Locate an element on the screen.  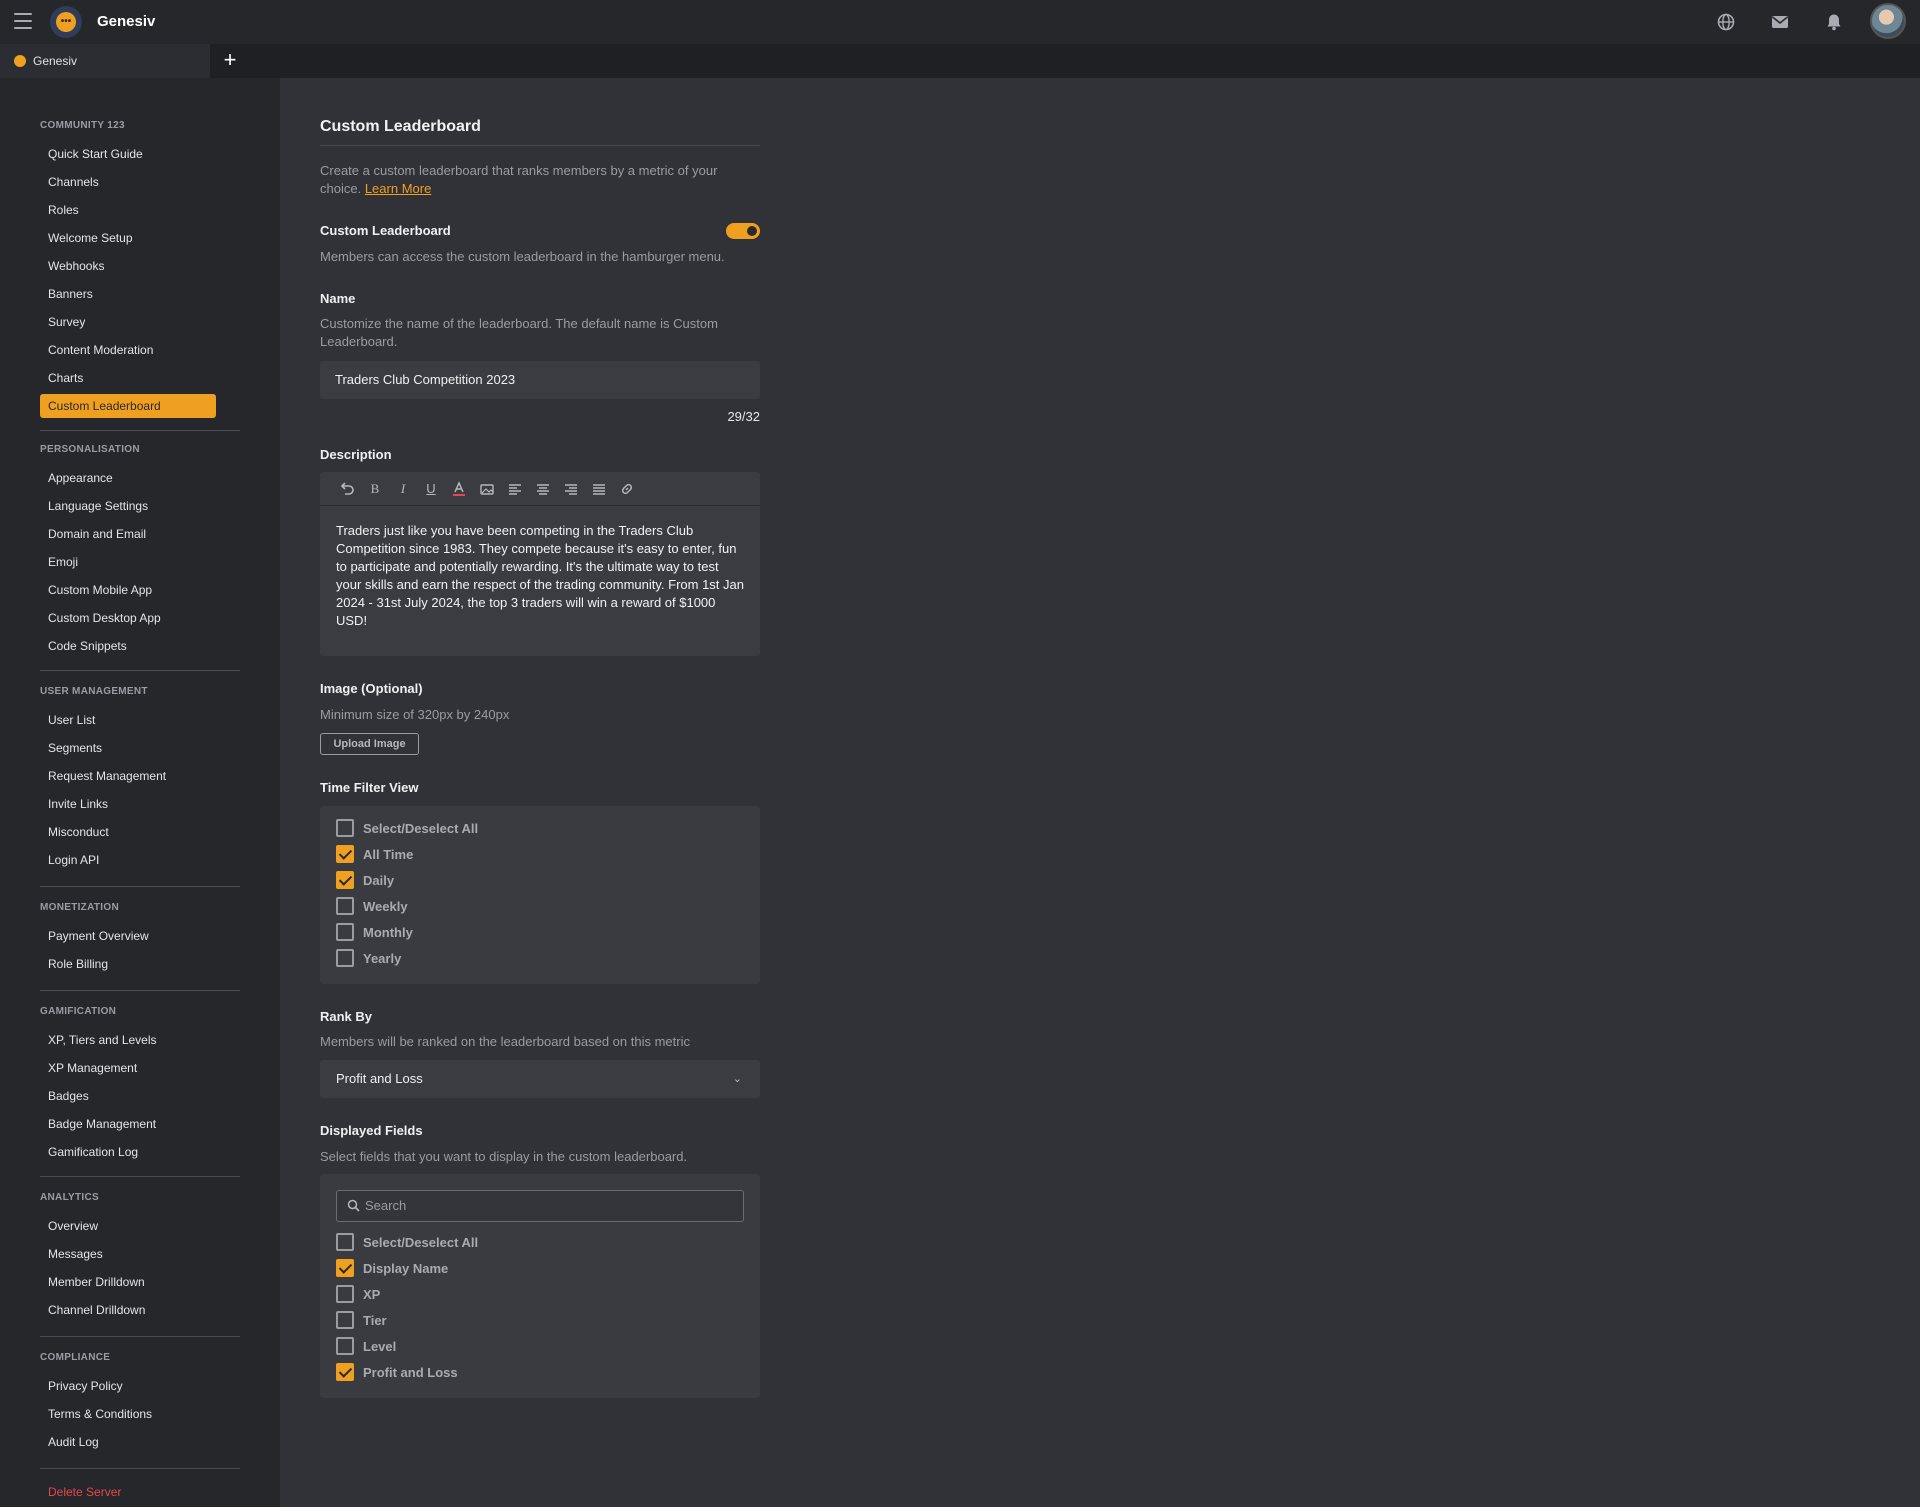
app-logo: ••• is located at coordinates (66, 22).